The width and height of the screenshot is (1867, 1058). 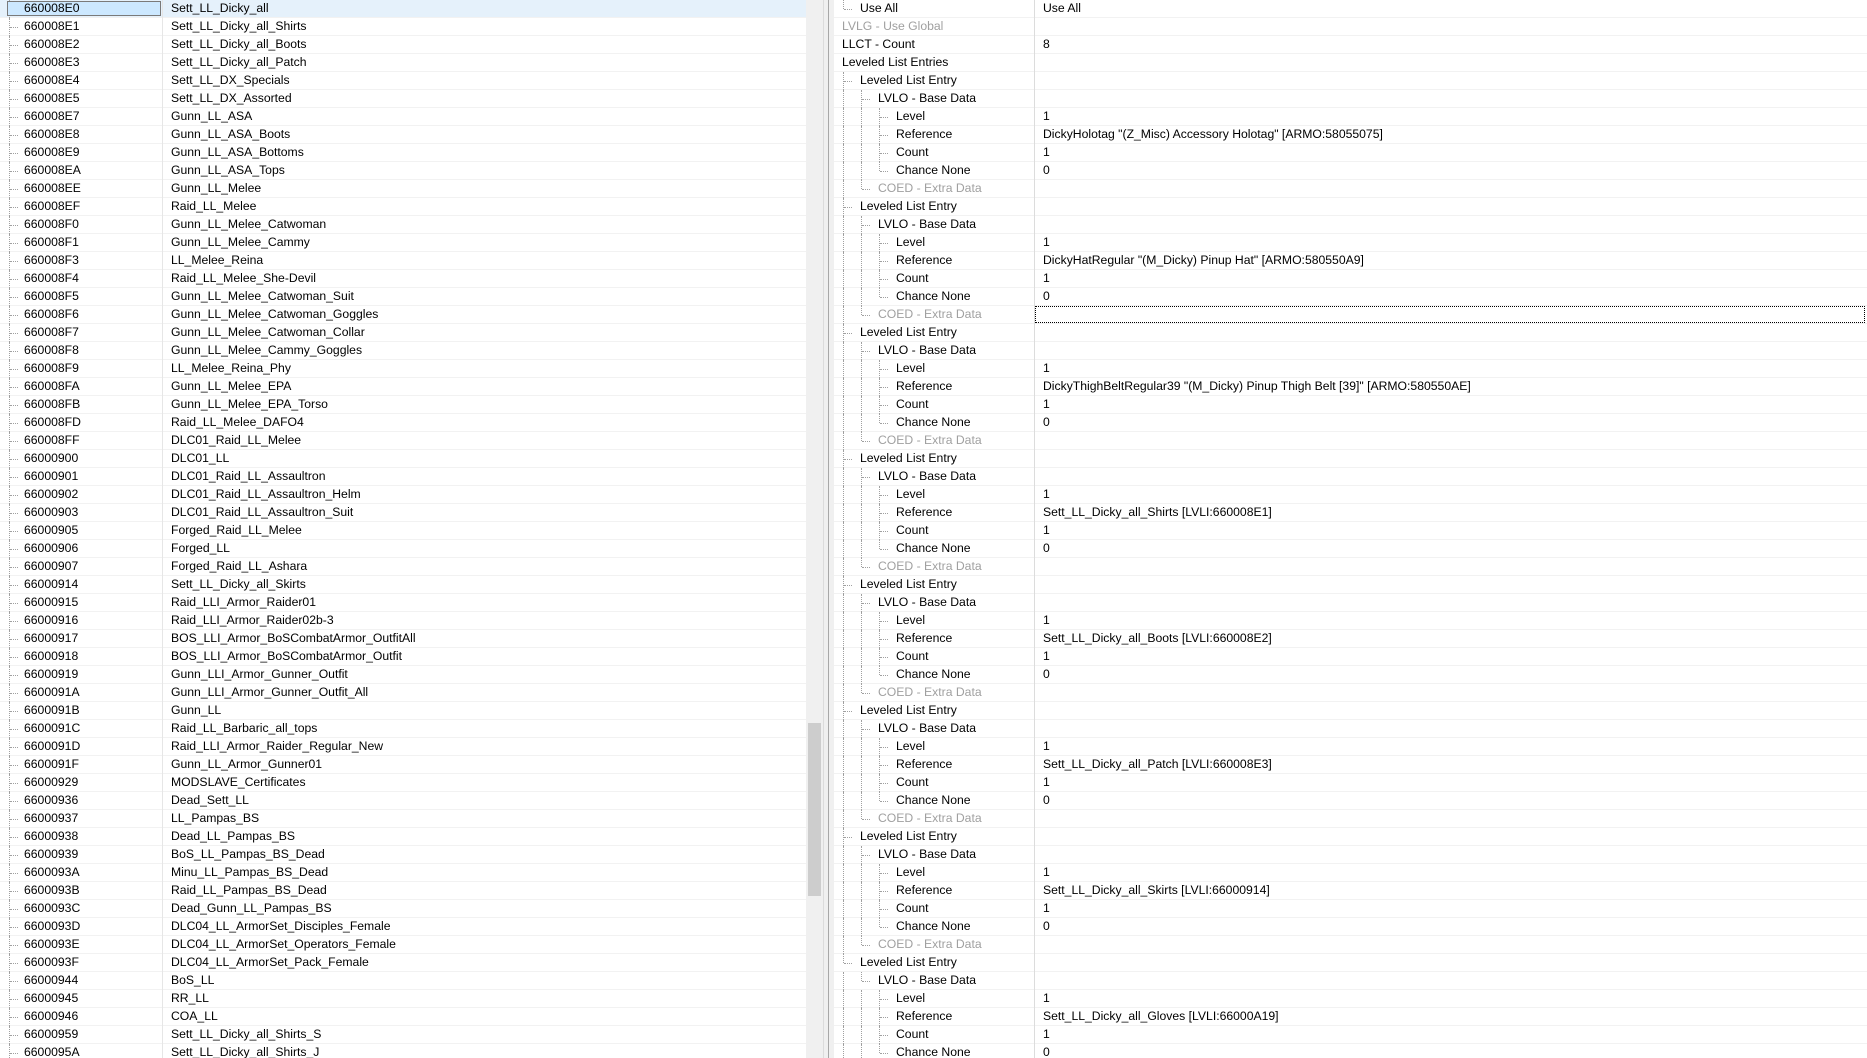 I want to click on list-item: 660008F6 Gunn_LL_Melee_Catwoman_Goggles, so click(x=403, y=315).